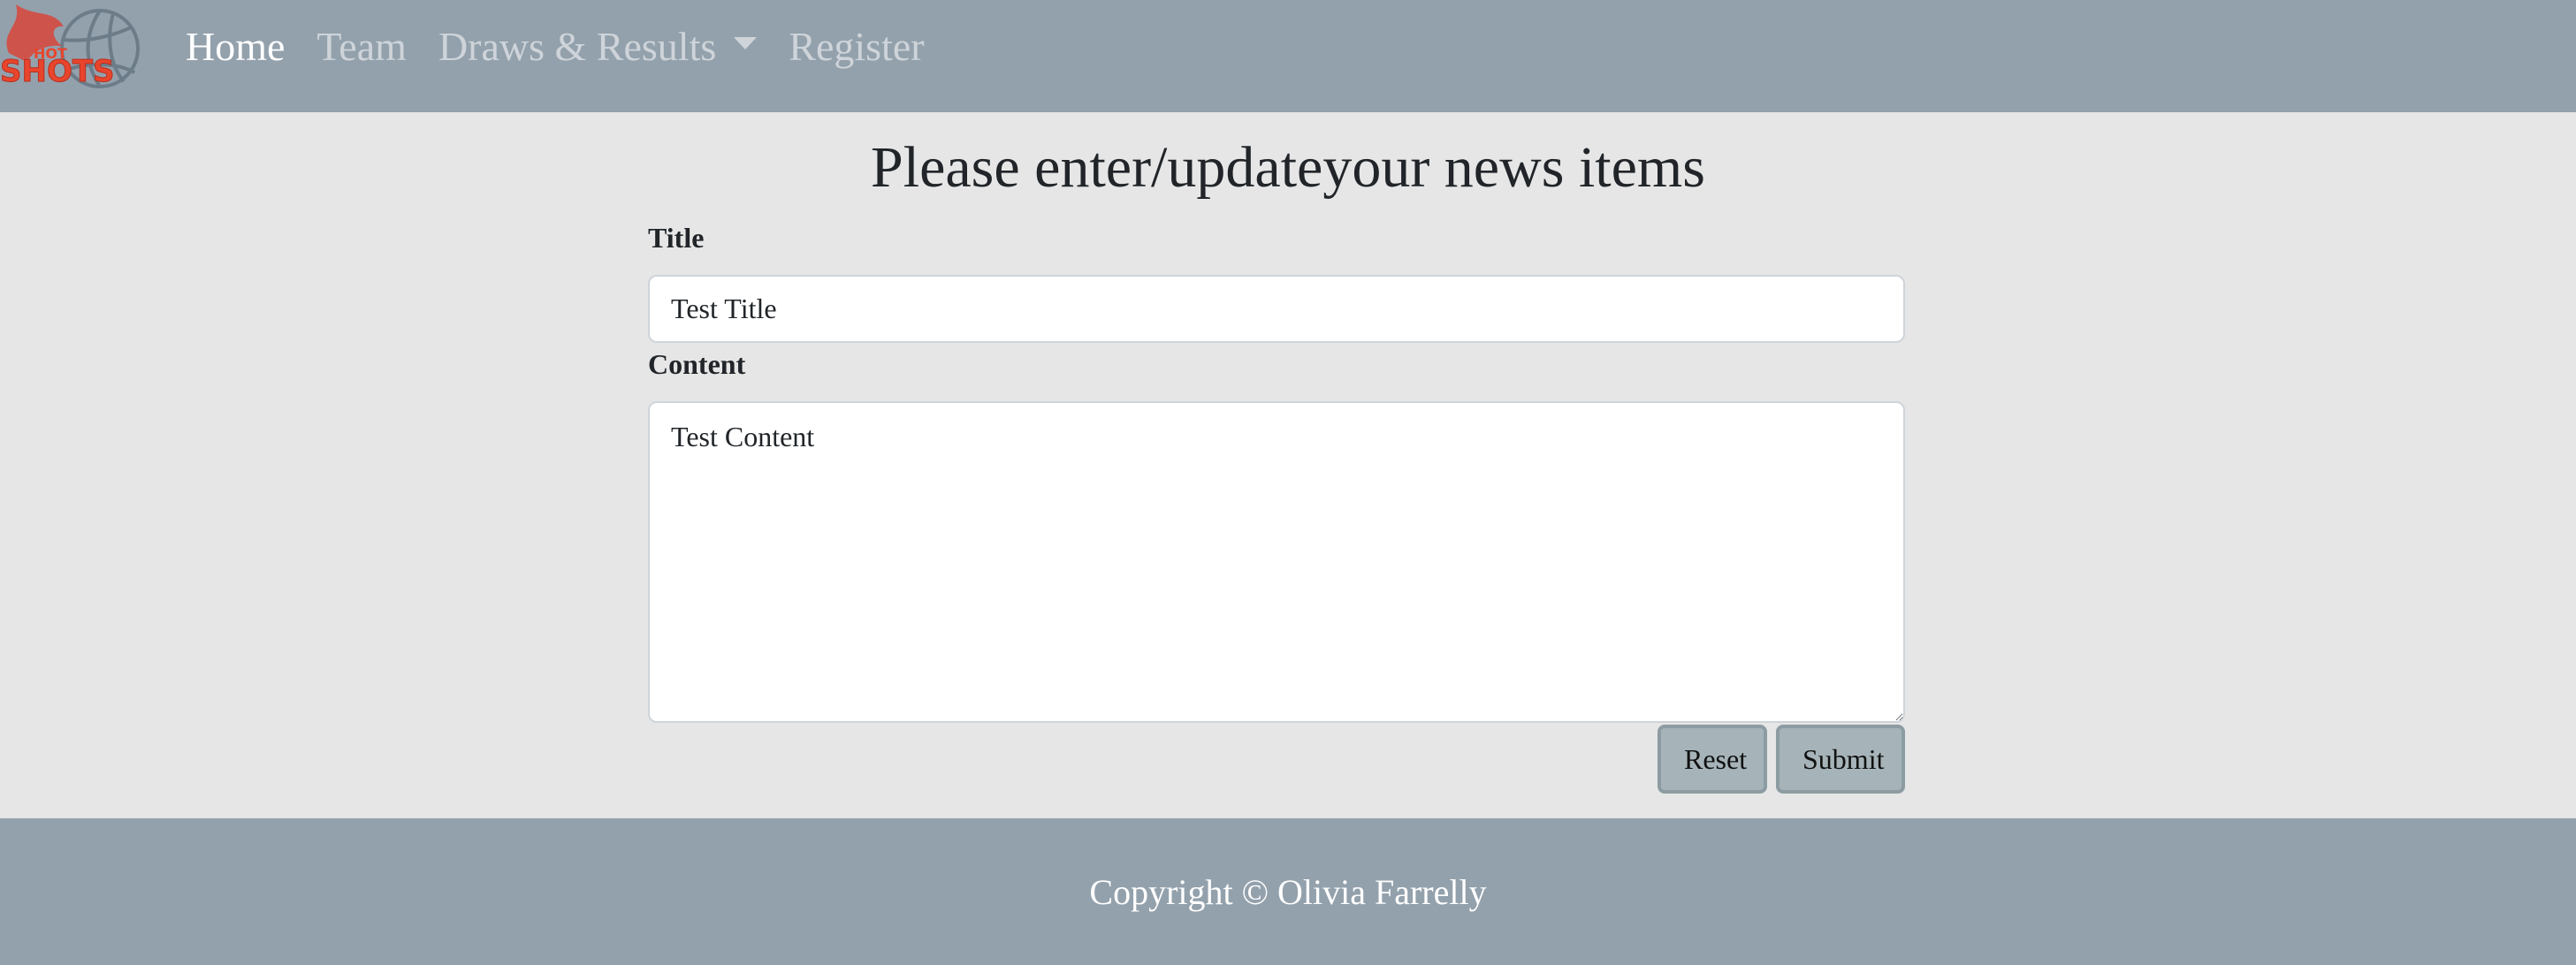  Describe the element at coordinates (577, 46) in the screenshot. I see `nav-draws-results: Draws & Results` at that location.